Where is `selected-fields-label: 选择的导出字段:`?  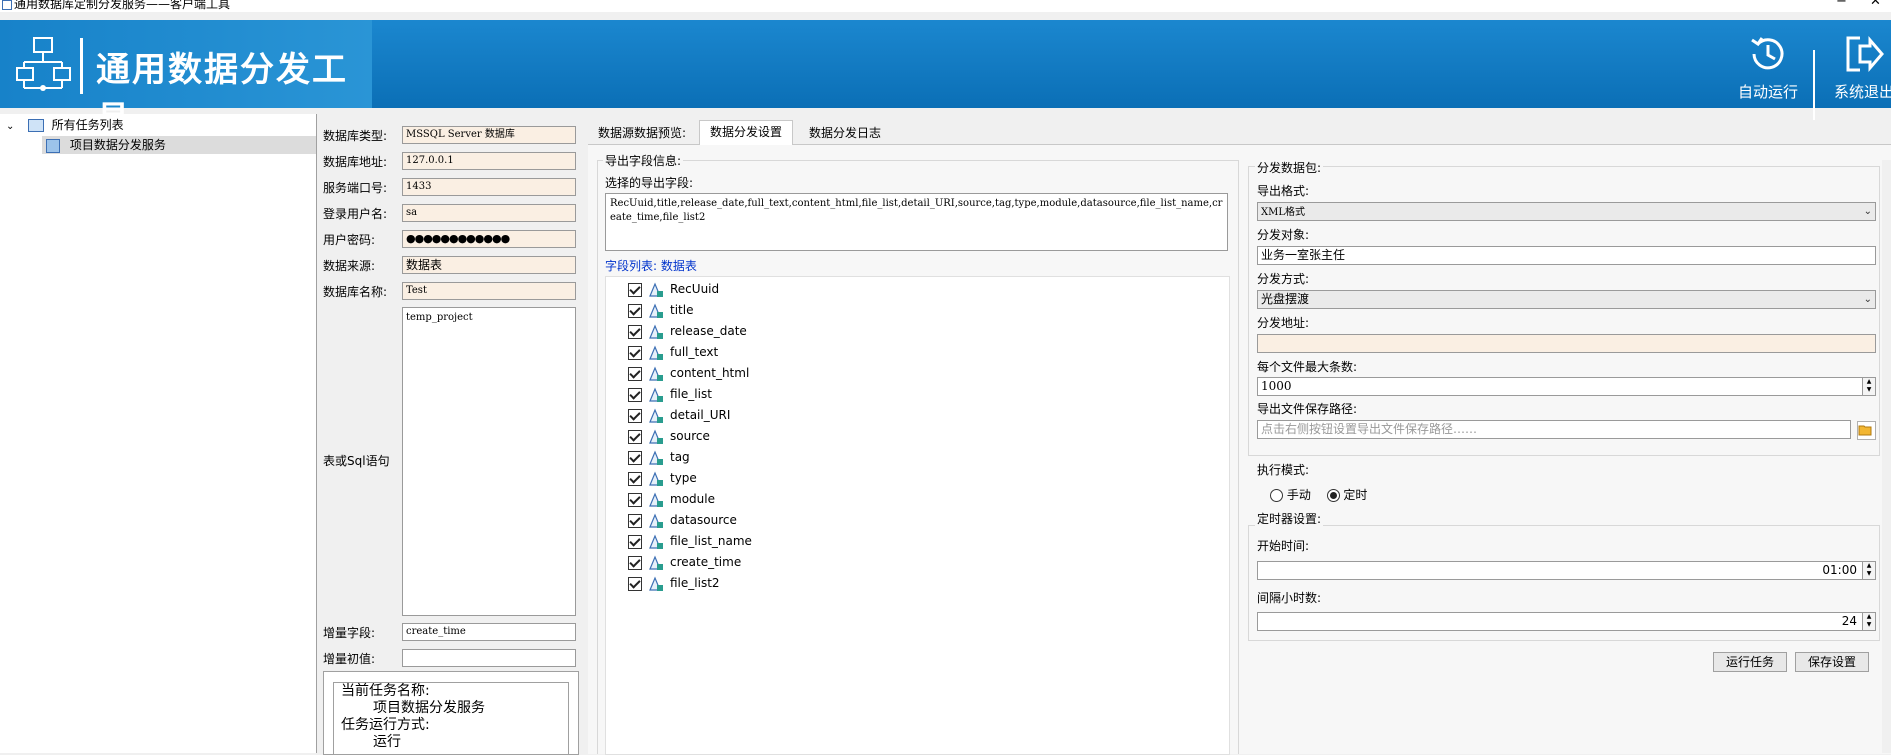
selected-fields-label: 选择的导出字段: is located at coordinates (649, 182).